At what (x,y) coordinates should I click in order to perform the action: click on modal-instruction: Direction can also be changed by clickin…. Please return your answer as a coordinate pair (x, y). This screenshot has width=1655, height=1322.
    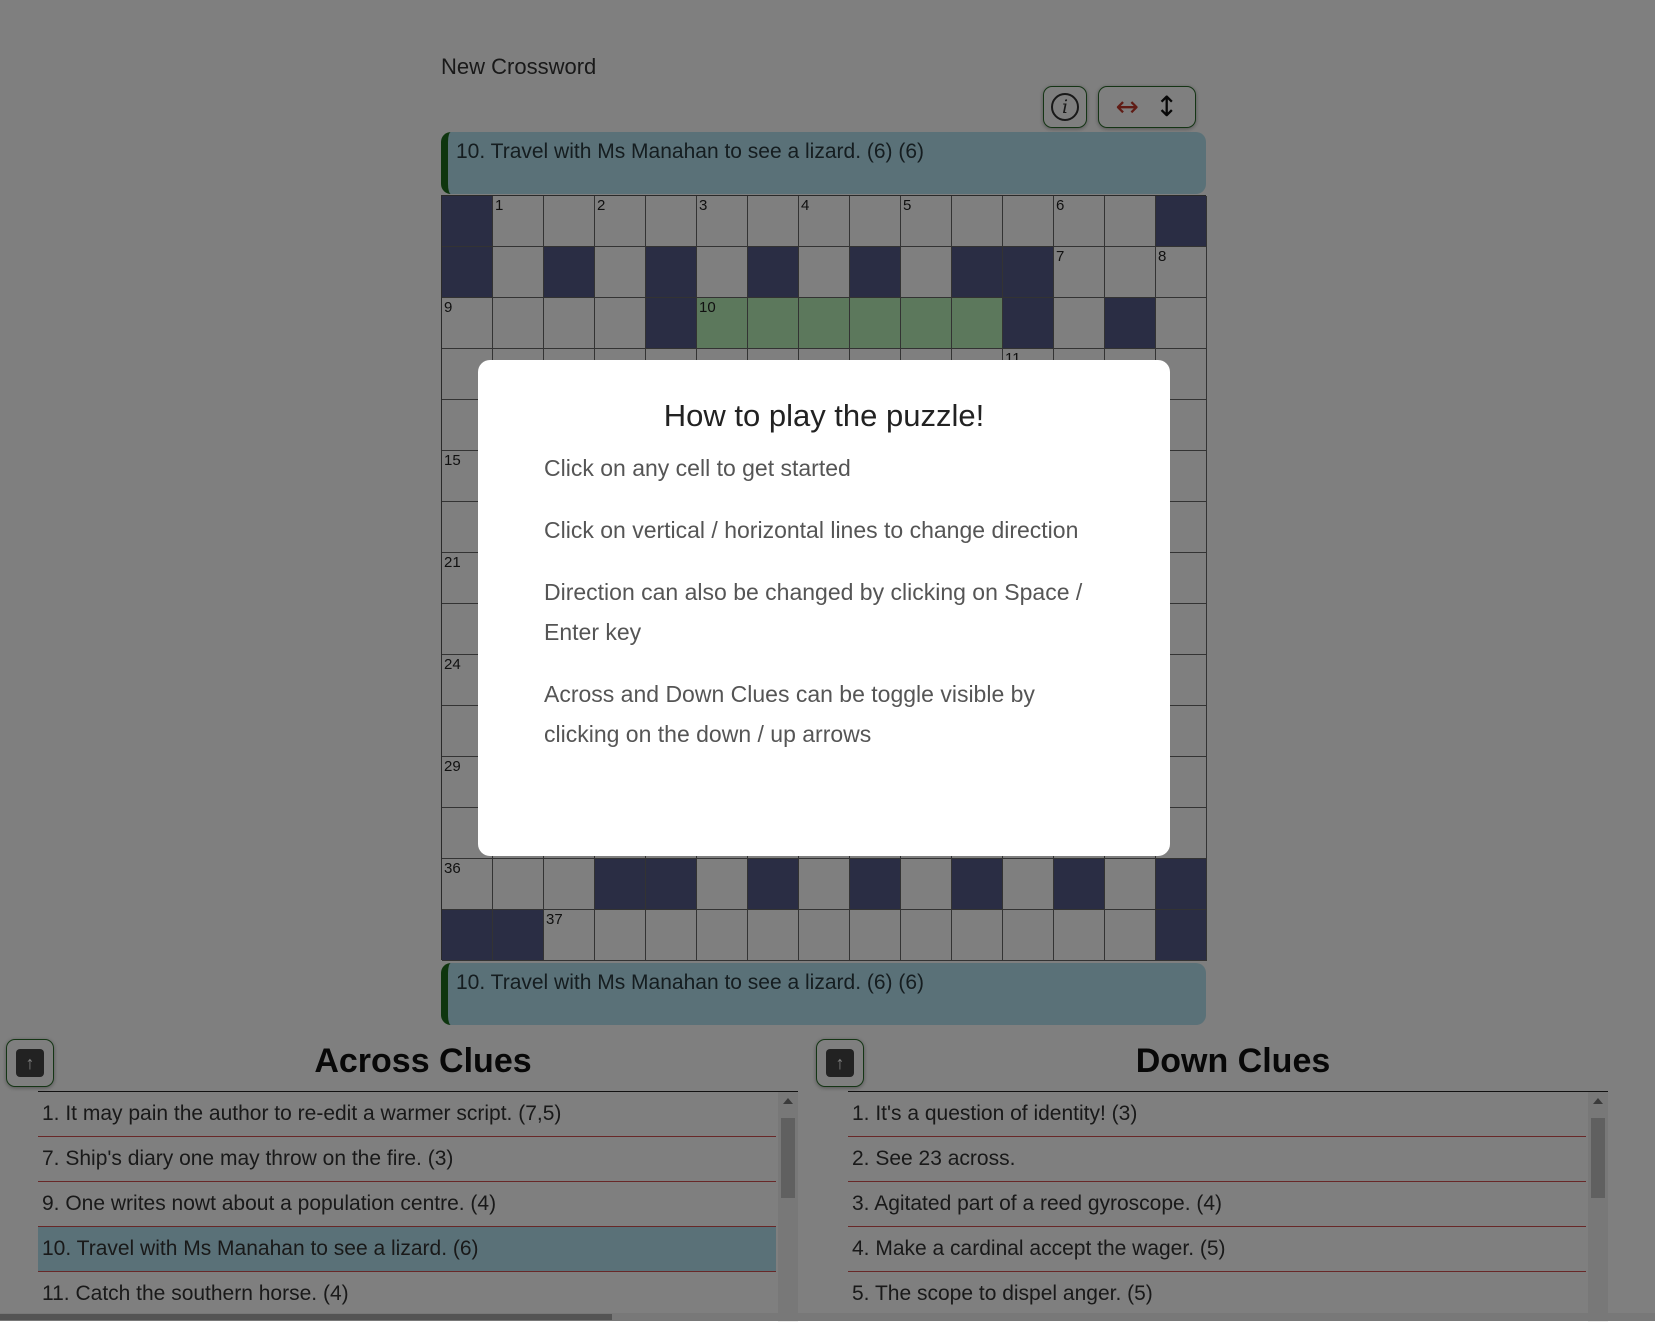
    Looking at the image, I should click on (813, 612).